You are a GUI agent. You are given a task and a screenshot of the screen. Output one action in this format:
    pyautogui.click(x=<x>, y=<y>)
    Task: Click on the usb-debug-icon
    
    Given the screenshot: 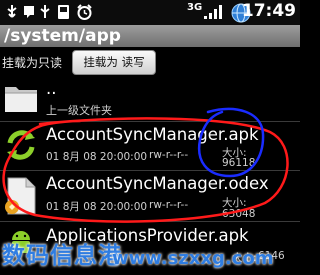 What is the action you would take?
    pyautogui.click(x=45, y=11)
    